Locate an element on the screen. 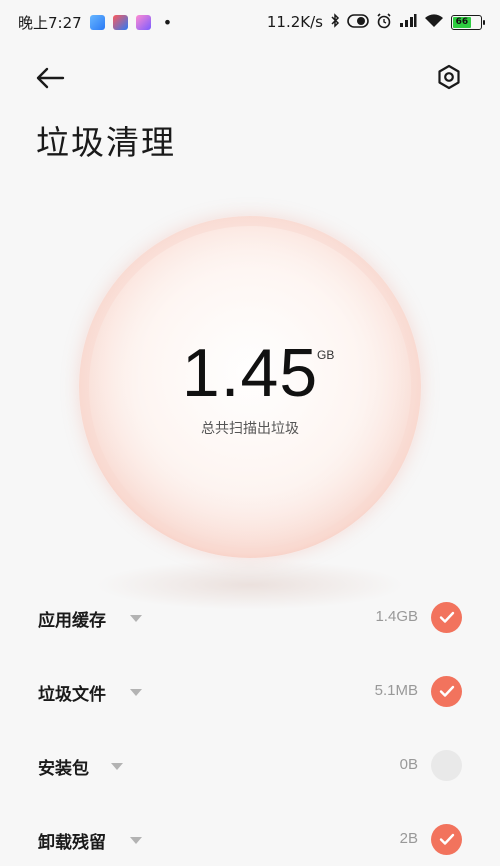 The width and height of the screenshot is (500, 866). checkbox-junk-files is located at coordinates (446, 691).